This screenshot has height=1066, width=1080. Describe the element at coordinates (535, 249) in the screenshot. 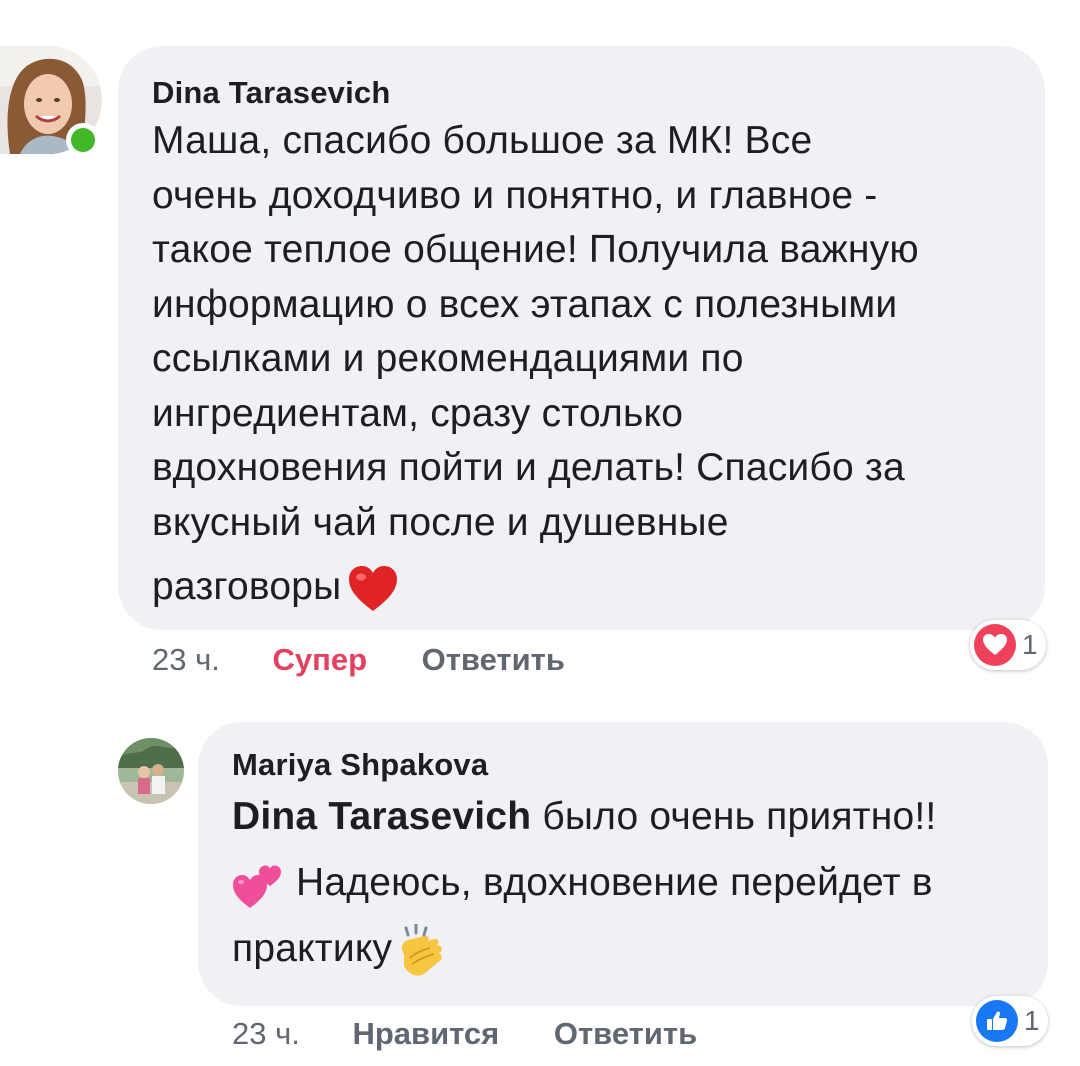

I see `comment-line: такое теплое общение! Получила важную` at that location.